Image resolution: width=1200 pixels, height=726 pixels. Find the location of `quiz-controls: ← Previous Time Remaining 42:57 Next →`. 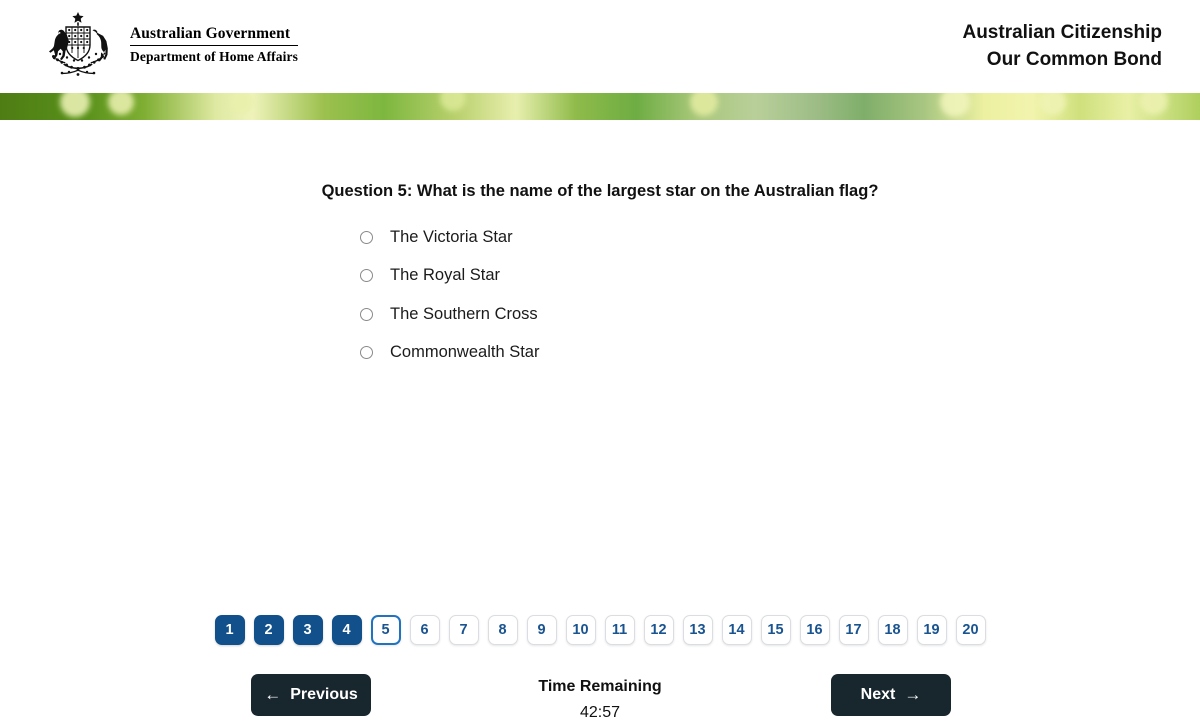

quiz-controls: ← Previous Time Remaining 42:57 Next → is located at coordinates (600, 697).